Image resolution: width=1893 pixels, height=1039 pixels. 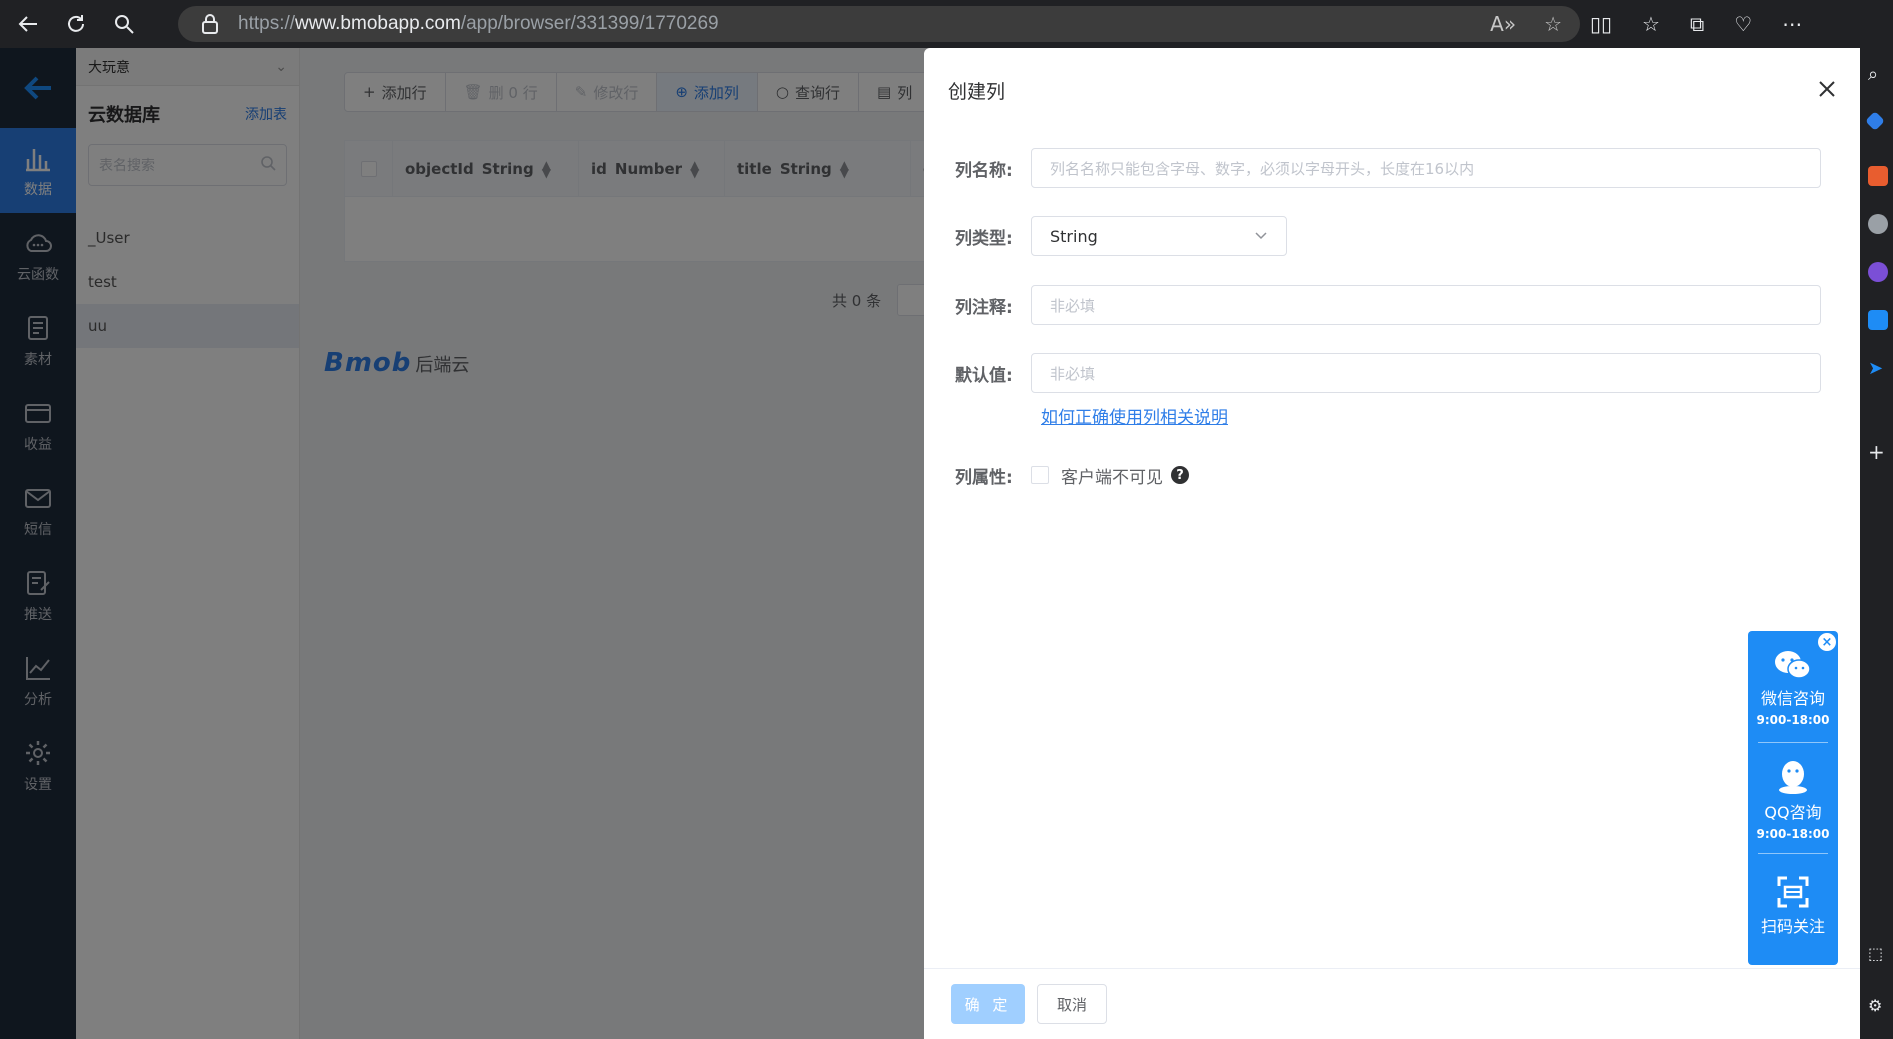 What do you see at coordinates (1743, 24) in the screenshot?
I see `health-icon: ♡` at bounding box center [1743, 24].